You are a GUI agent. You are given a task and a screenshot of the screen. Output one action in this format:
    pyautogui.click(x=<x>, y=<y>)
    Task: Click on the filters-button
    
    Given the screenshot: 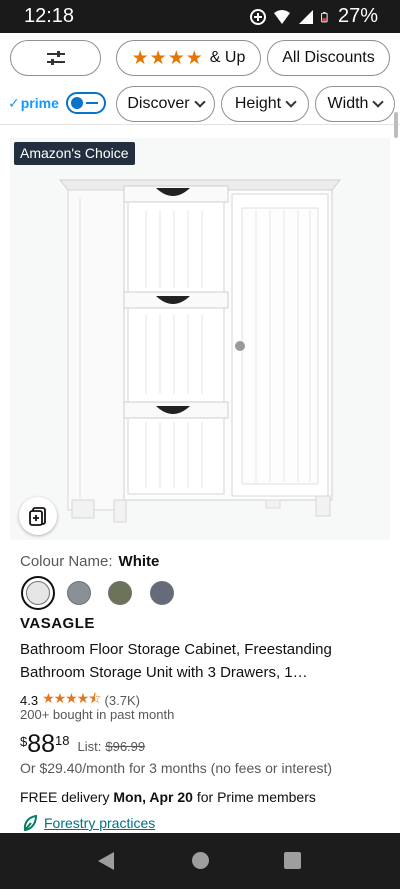 What is the action you would take?
    pyautogui.click(x=55, y=58)
    